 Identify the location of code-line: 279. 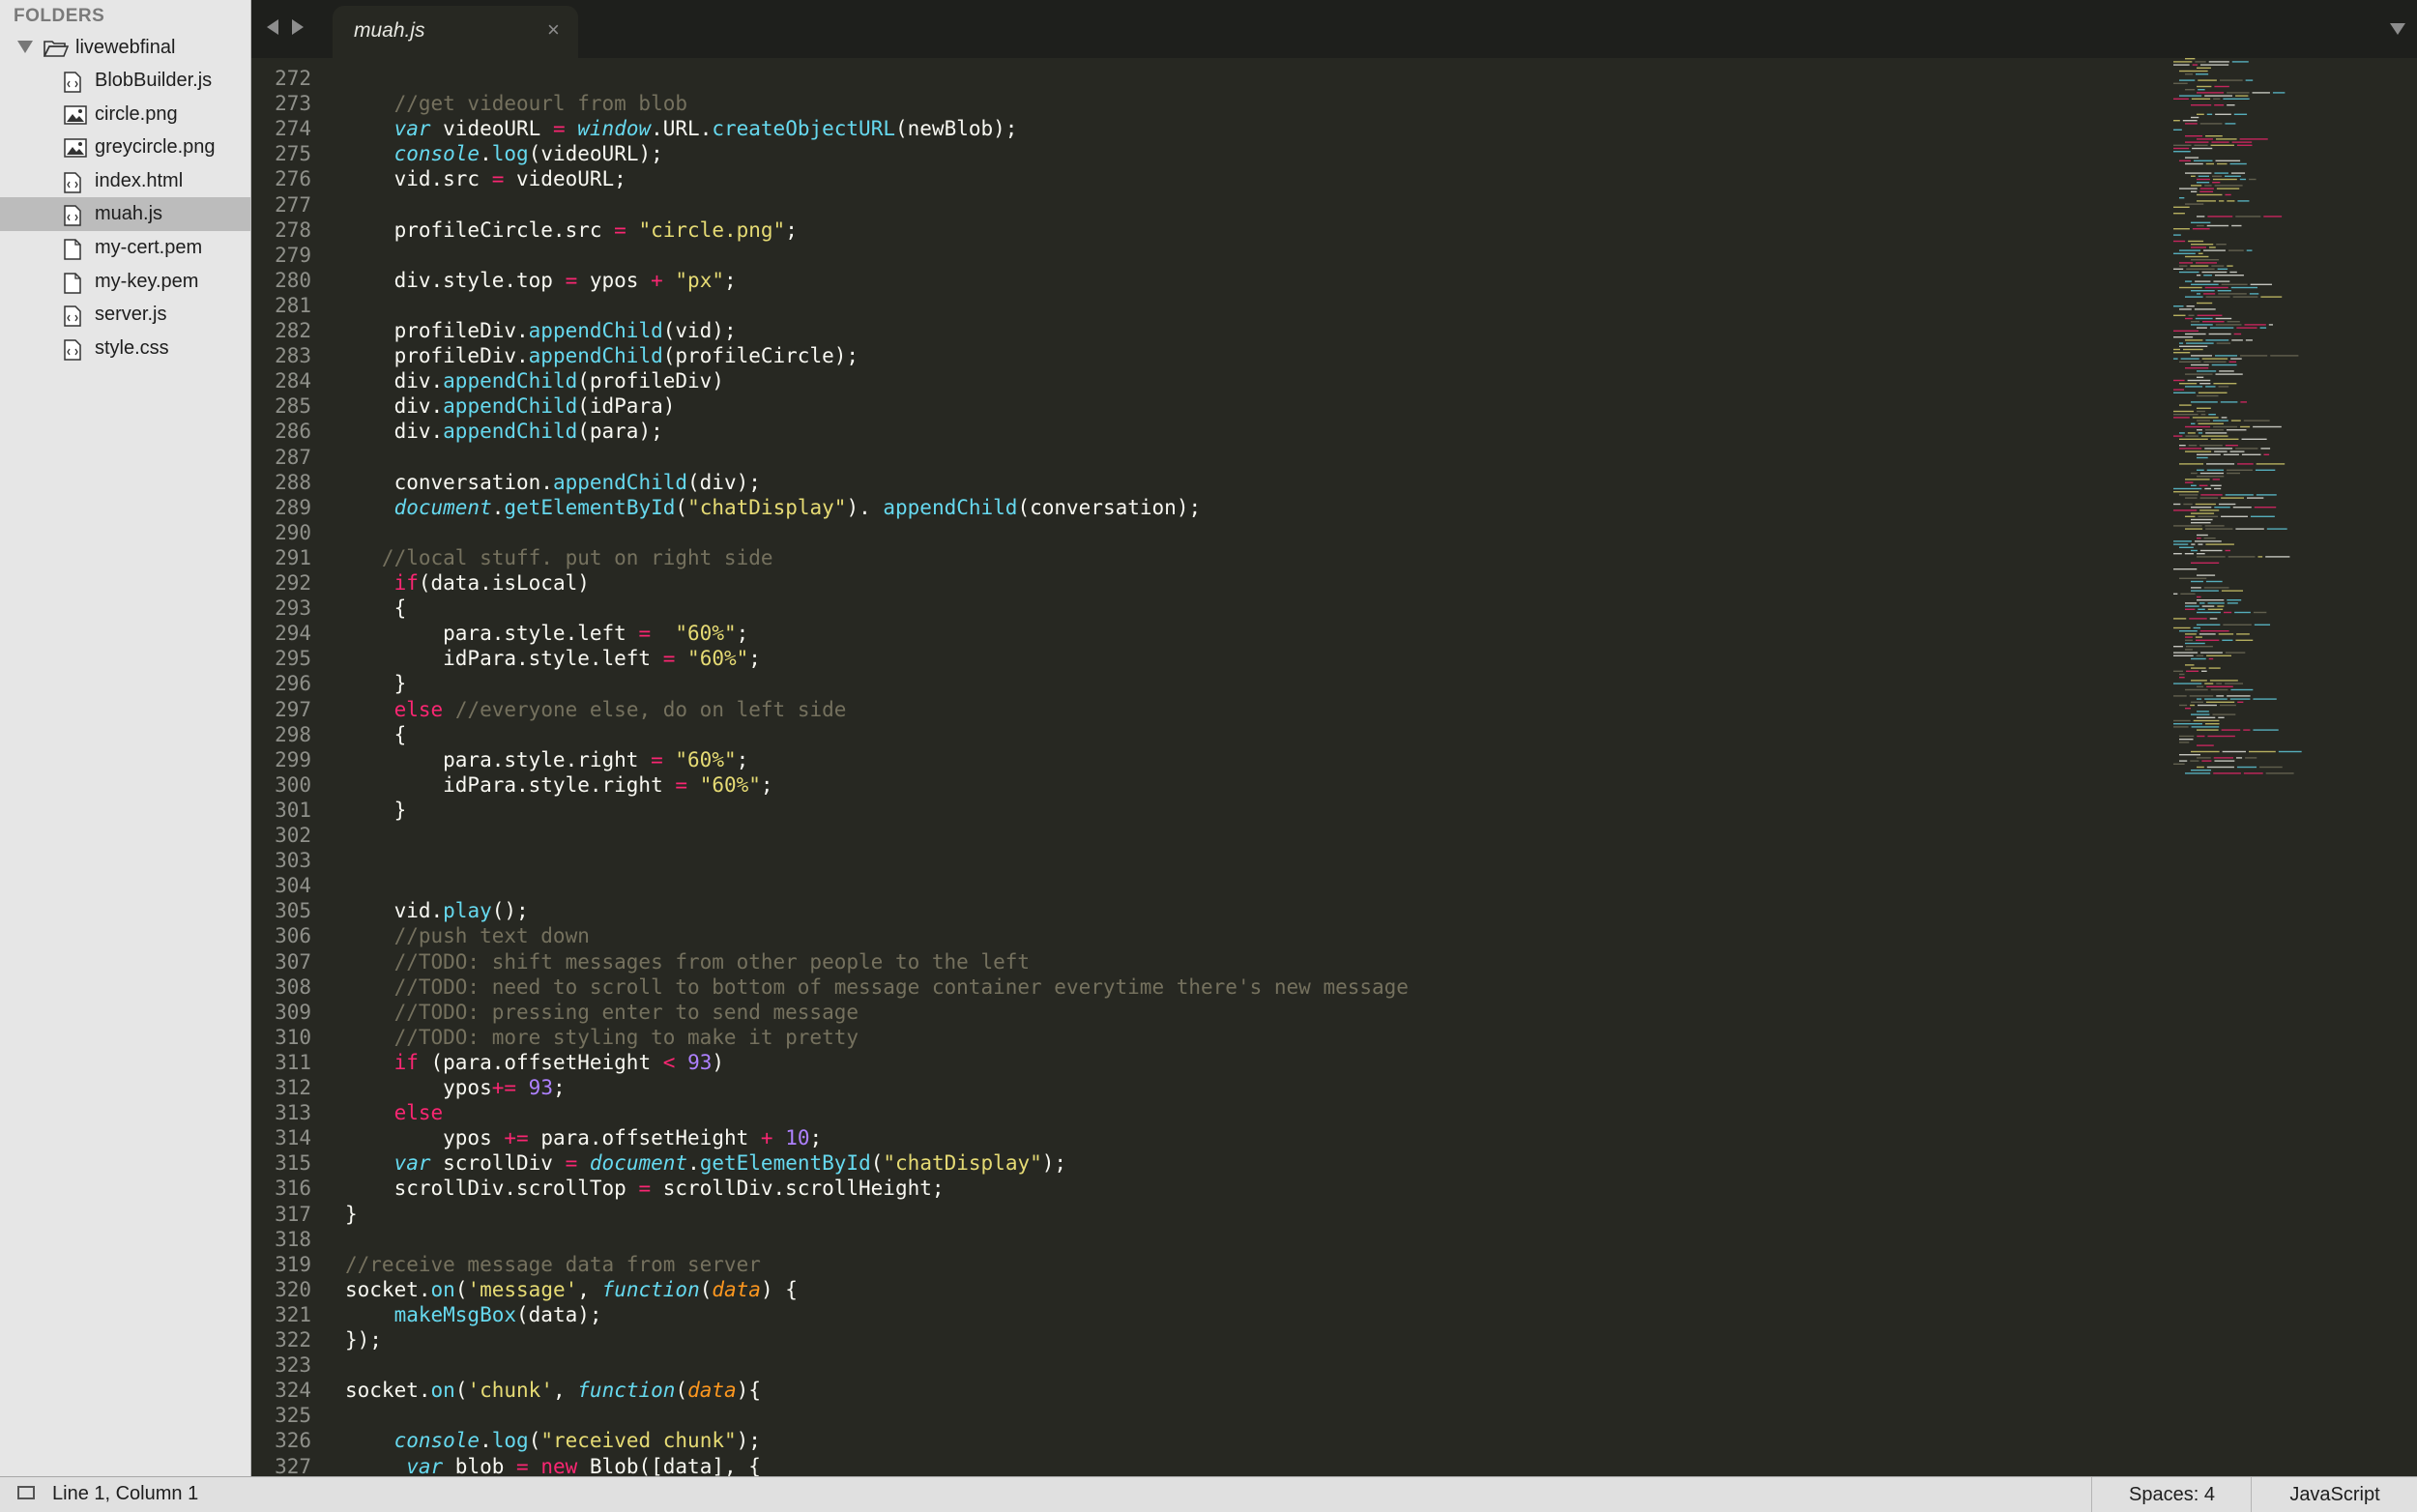
(281, 256).